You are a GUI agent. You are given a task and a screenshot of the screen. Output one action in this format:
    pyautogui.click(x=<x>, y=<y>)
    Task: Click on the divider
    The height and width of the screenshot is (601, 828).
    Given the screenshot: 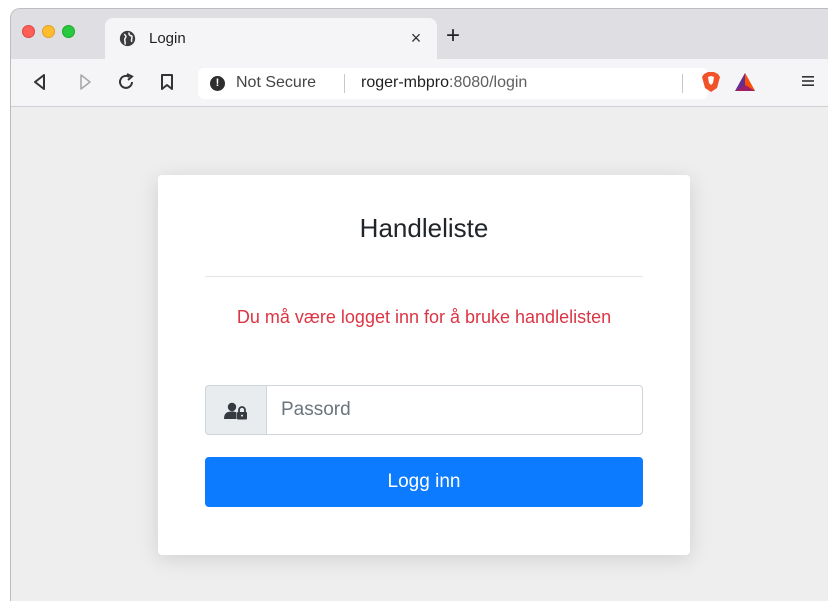 What is the action you would take?
    pyautogui.click(x=424, y=276)
    